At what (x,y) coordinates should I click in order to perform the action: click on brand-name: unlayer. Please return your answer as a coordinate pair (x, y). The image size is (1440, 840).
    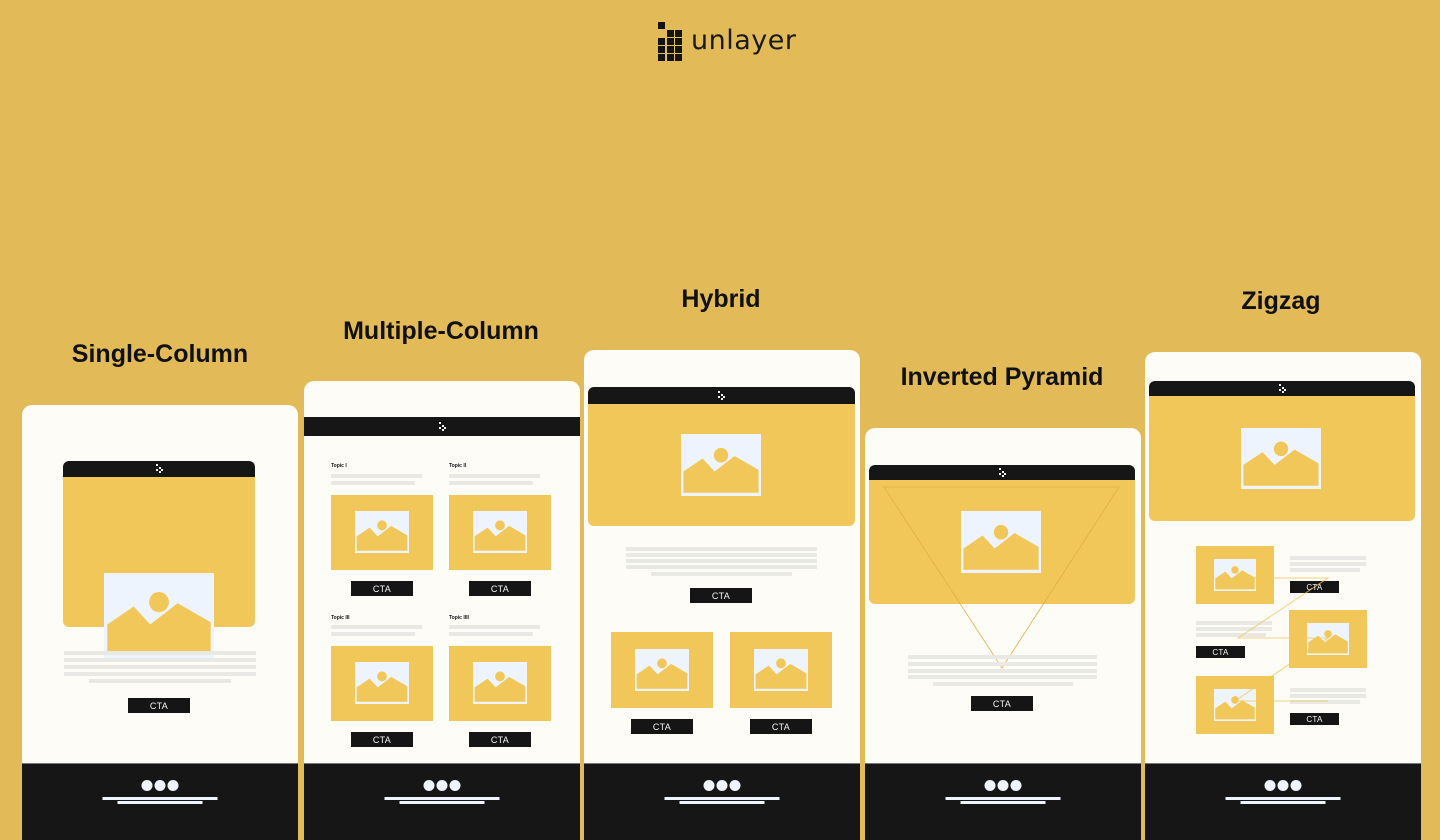
    Looking at the image, I should click on (744, 40).